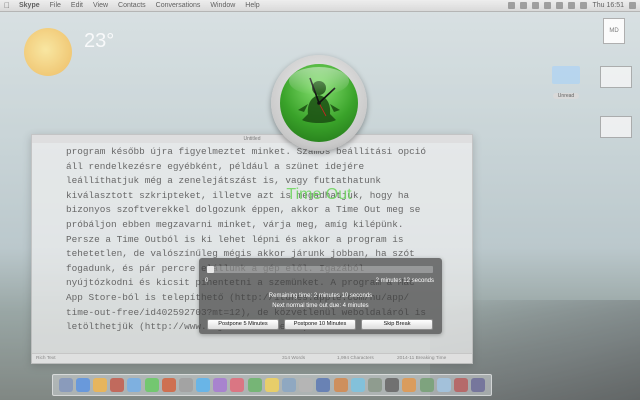 Image resolution: width=640 pixels, height=400 pixels. What do you see at coordinates (243, 324) in the screenshot?
I see `postpone-5-minutes-button: Postpone 5 Minutes` at bounding box center [243, 324].